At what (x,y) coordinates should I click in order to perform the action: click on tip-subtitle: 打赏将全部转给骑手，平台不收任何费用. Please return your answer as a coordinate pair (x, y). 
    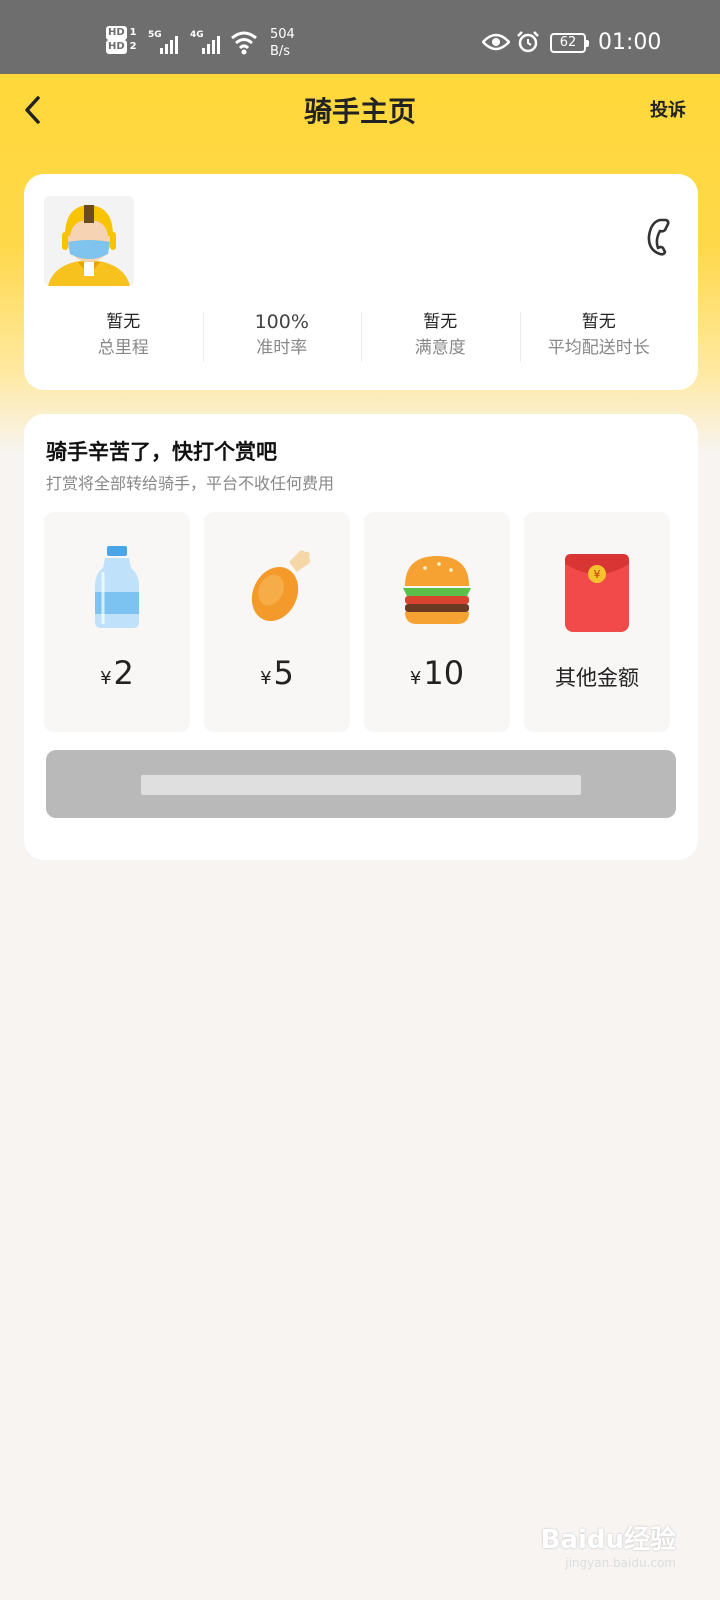
    Looking at the image, I should click on (190, 483).